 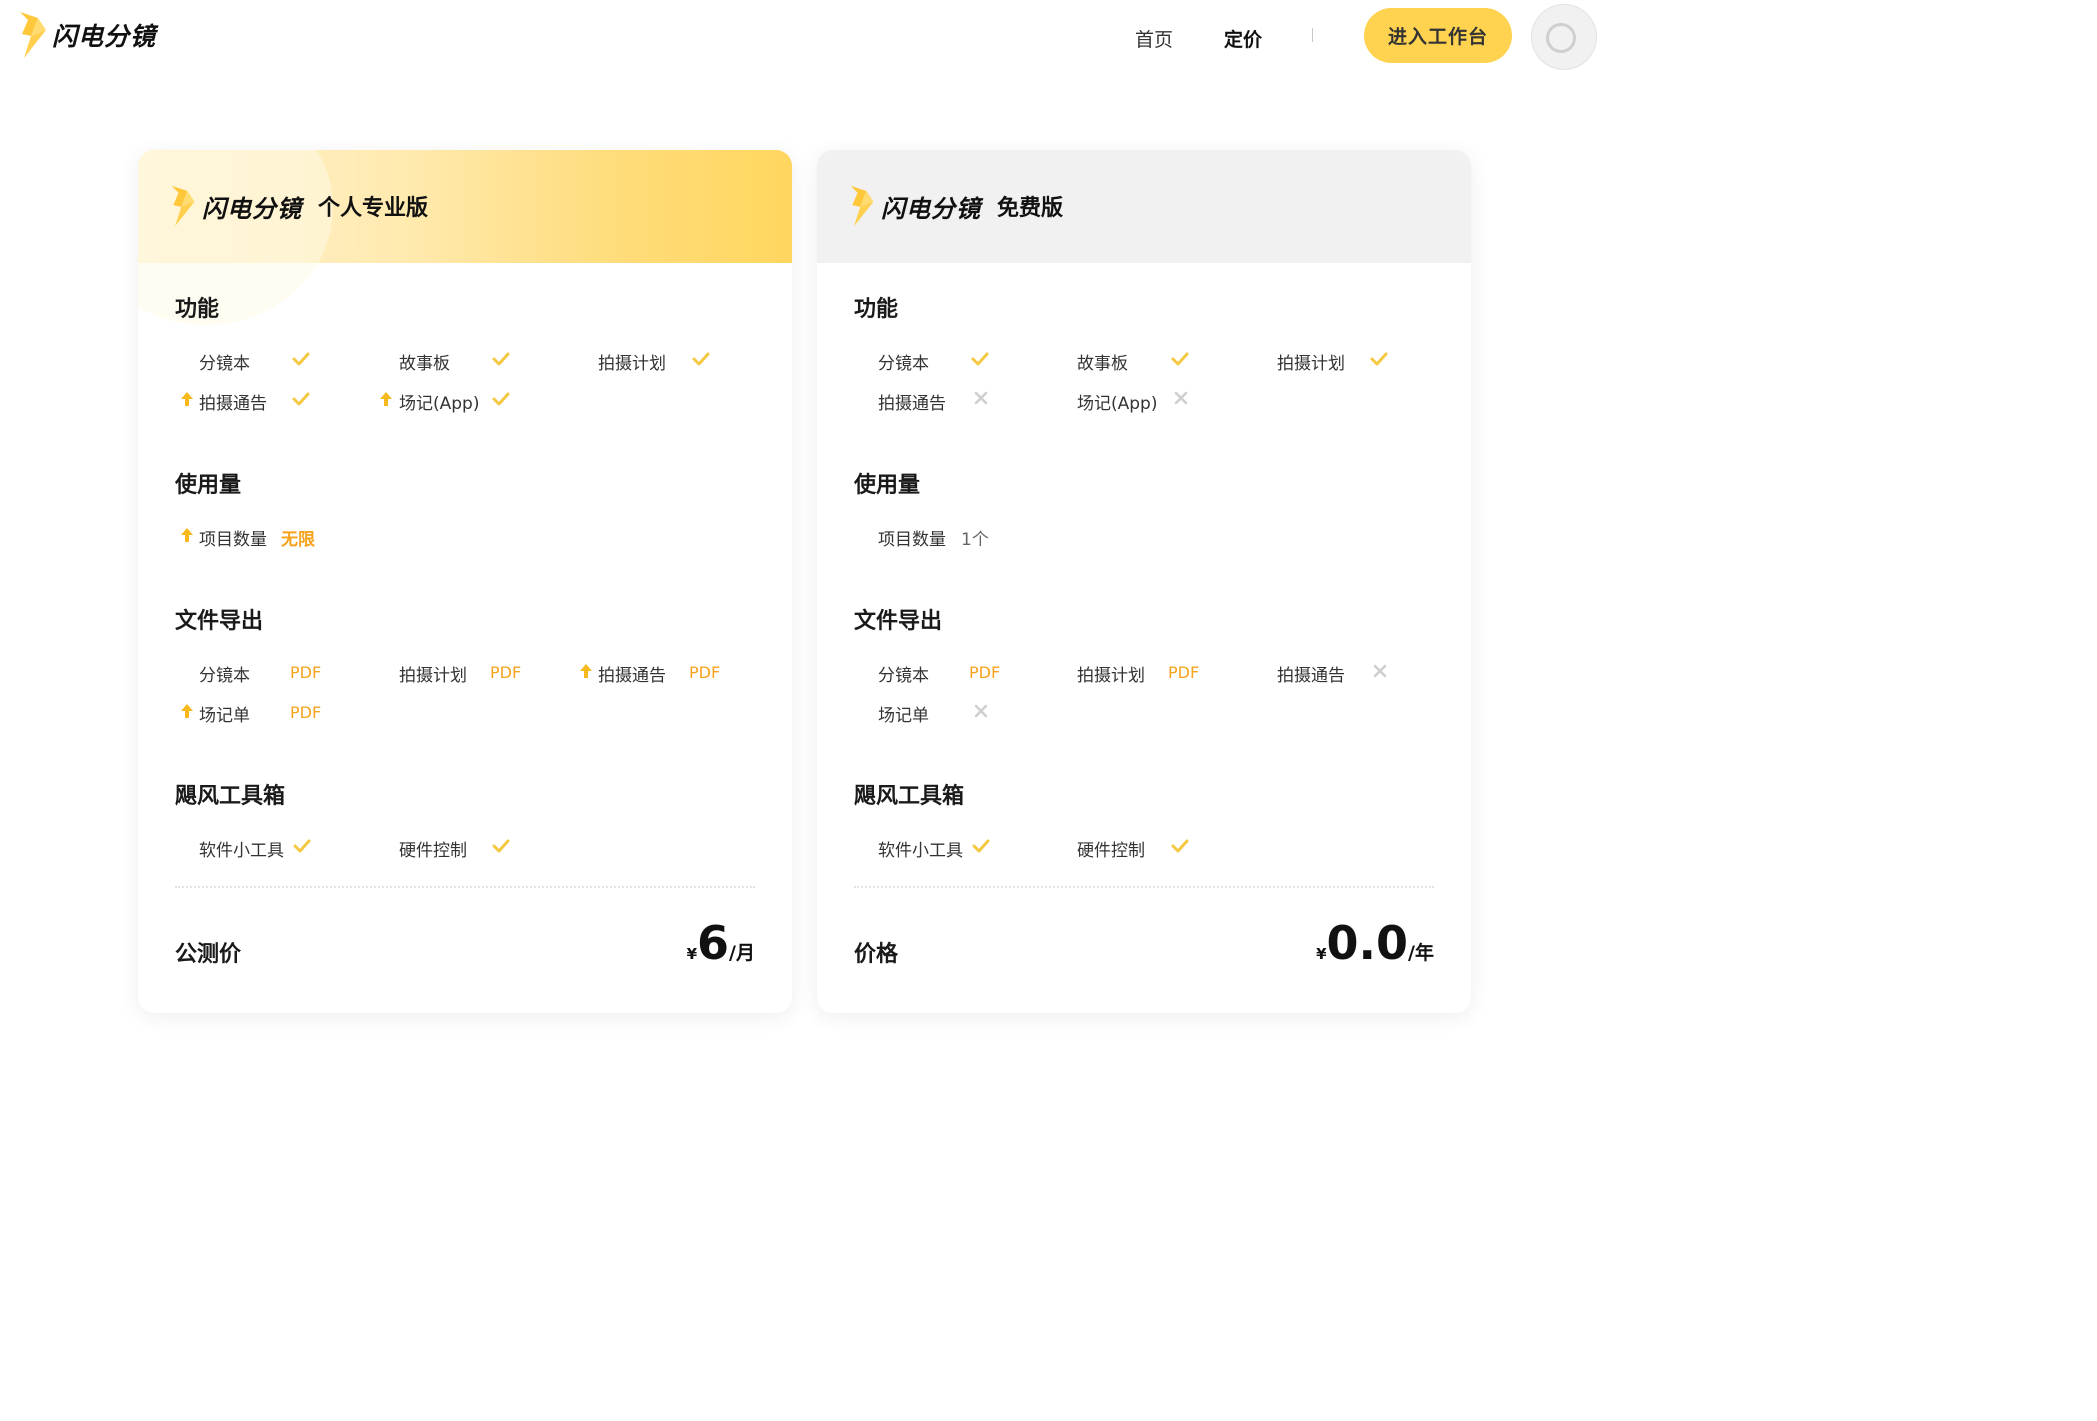 I want to click on enter-workspace-button: 进入工作台, so click(x=1438, y=35).